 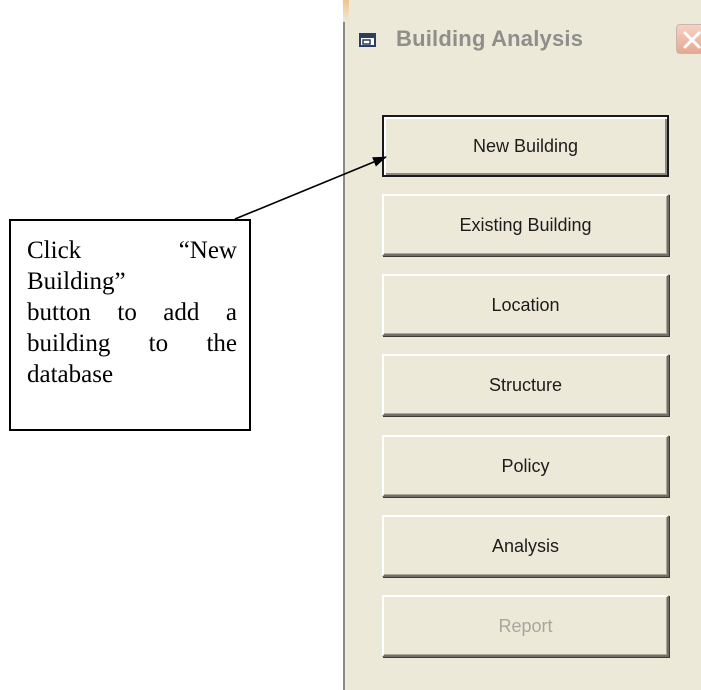 I want to click on location-label: Location, so click(x=525, y=304).